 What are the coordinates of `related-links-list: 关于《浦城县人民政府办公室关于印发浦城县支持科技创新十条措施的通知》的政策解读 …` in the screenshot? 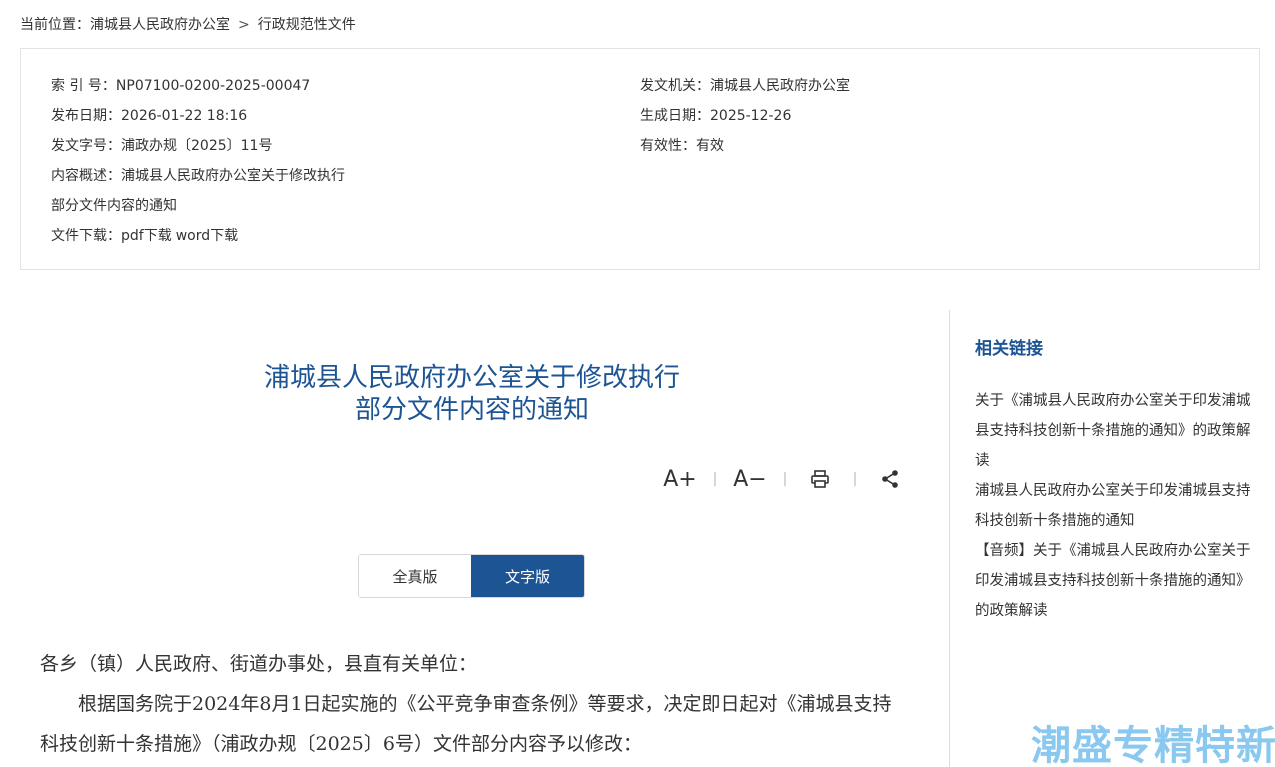 It's located at (1114, 506).